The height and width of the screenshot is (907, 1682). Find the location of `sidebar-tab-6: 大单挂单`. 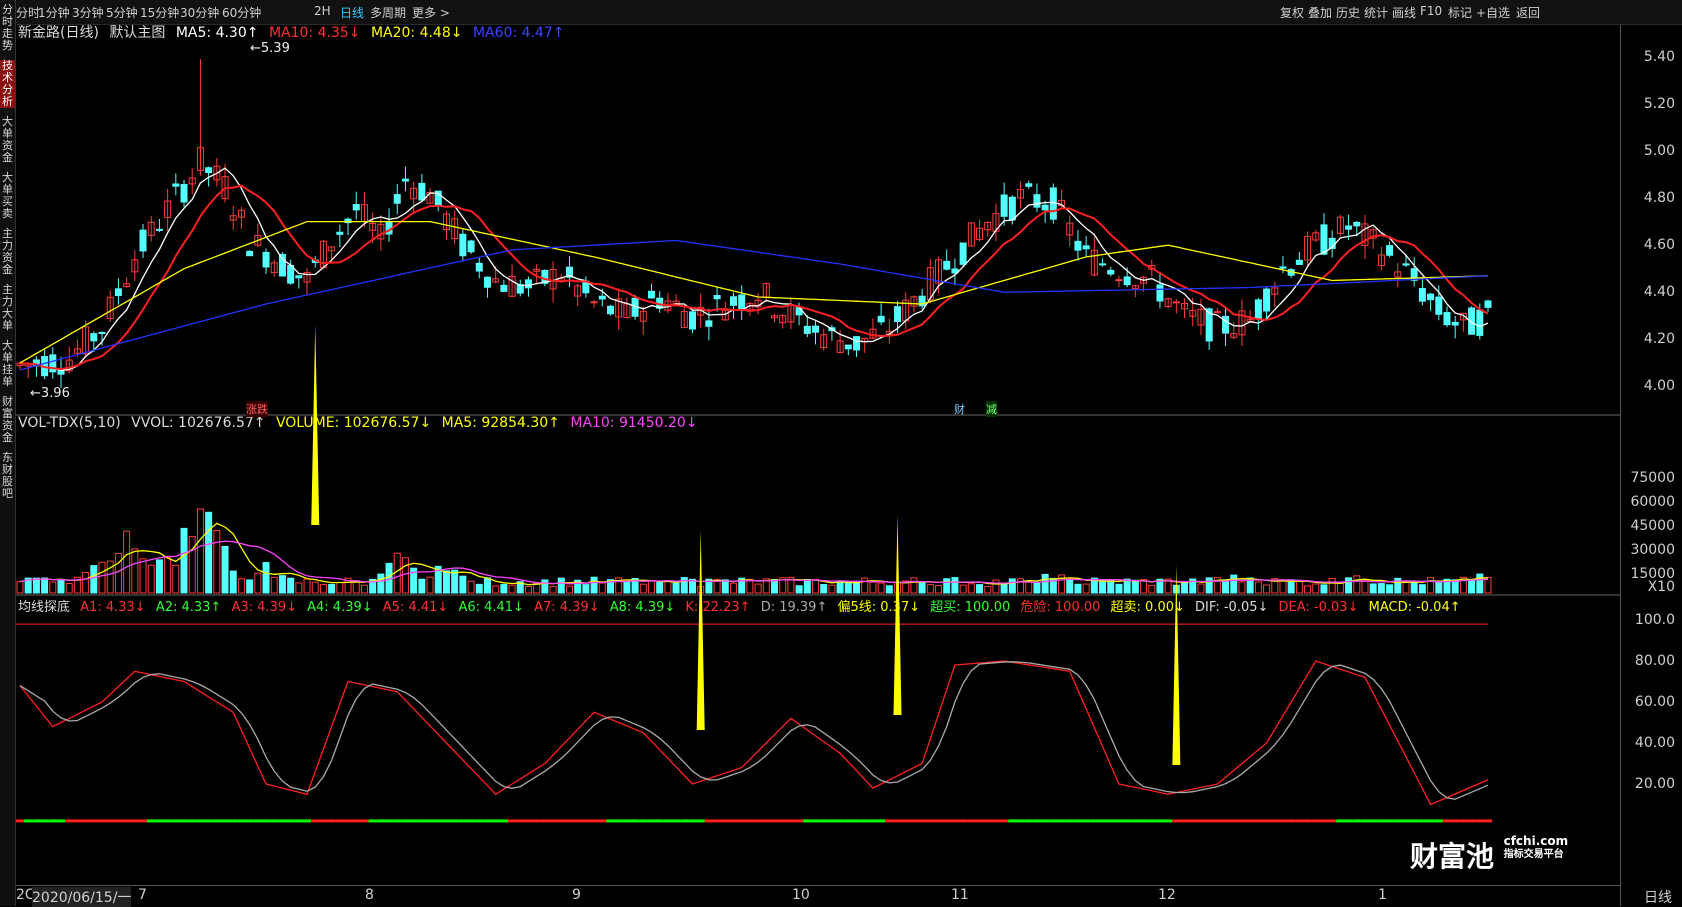

sidebar-tab-6: 大单挂单 is located at coordinates (7, 364).